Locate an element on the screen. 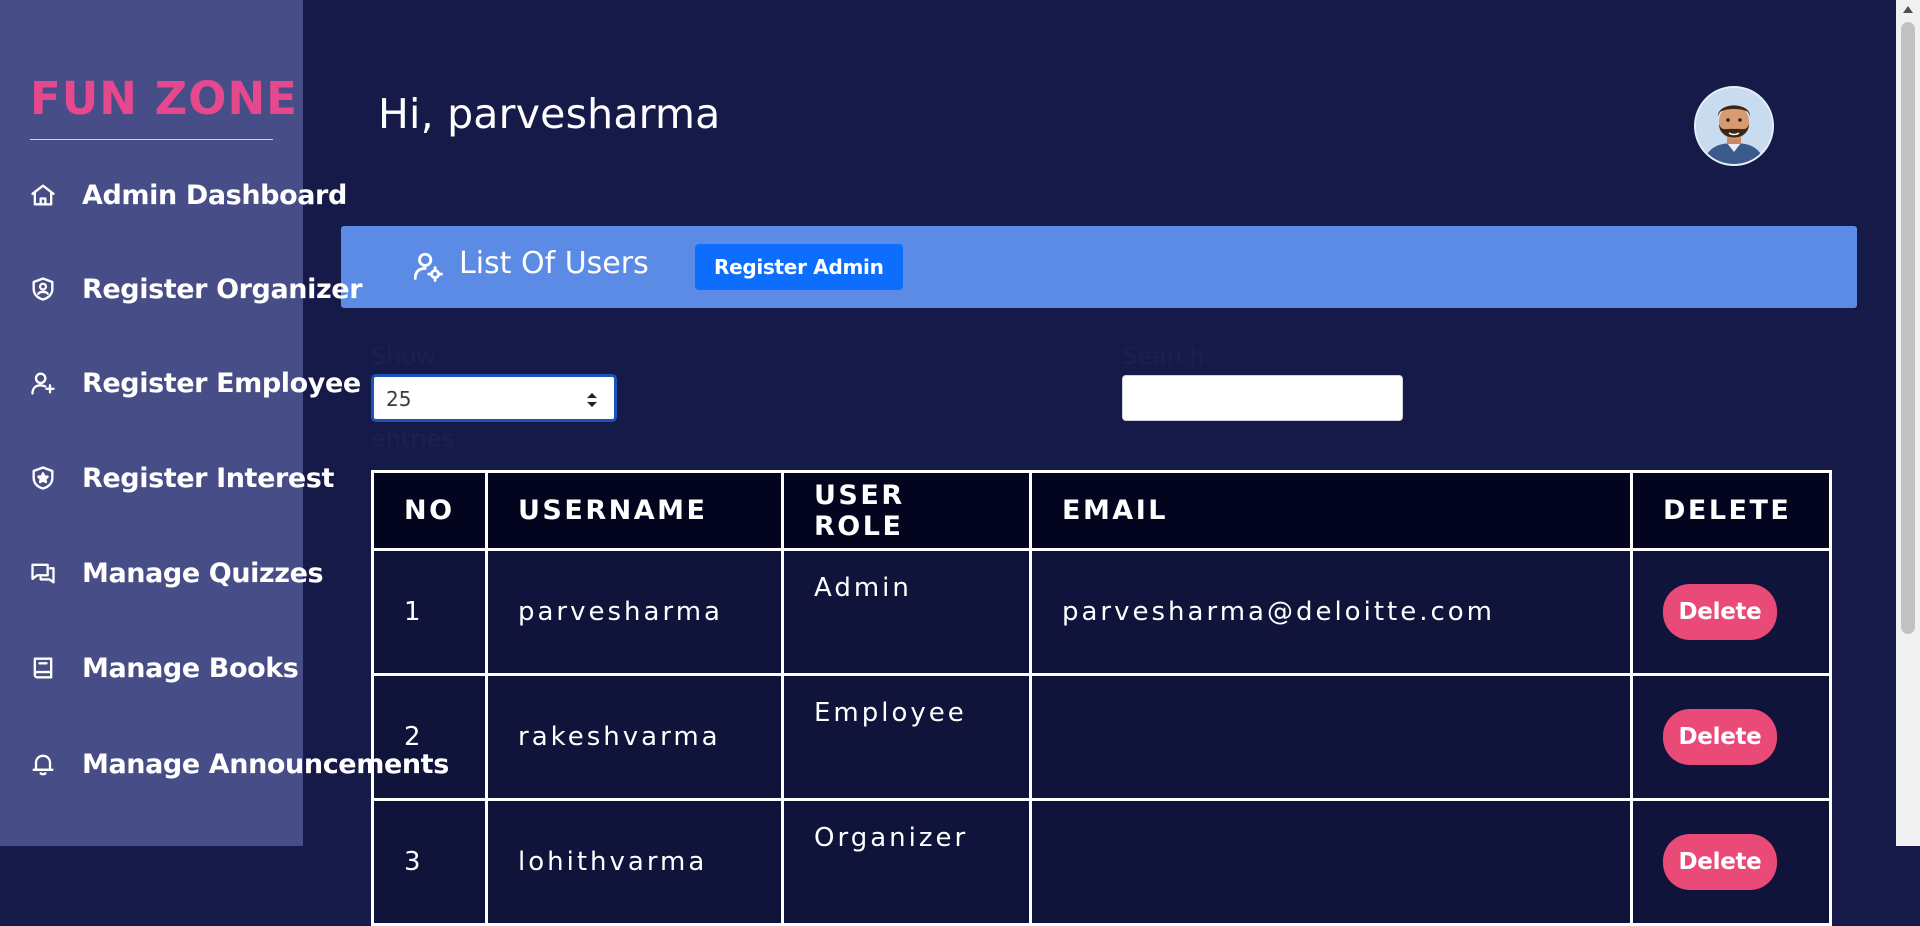 The height and width of the screenshot is (926, 1920). column-header-email: EMAIL is located at coordinates (1331, 510).